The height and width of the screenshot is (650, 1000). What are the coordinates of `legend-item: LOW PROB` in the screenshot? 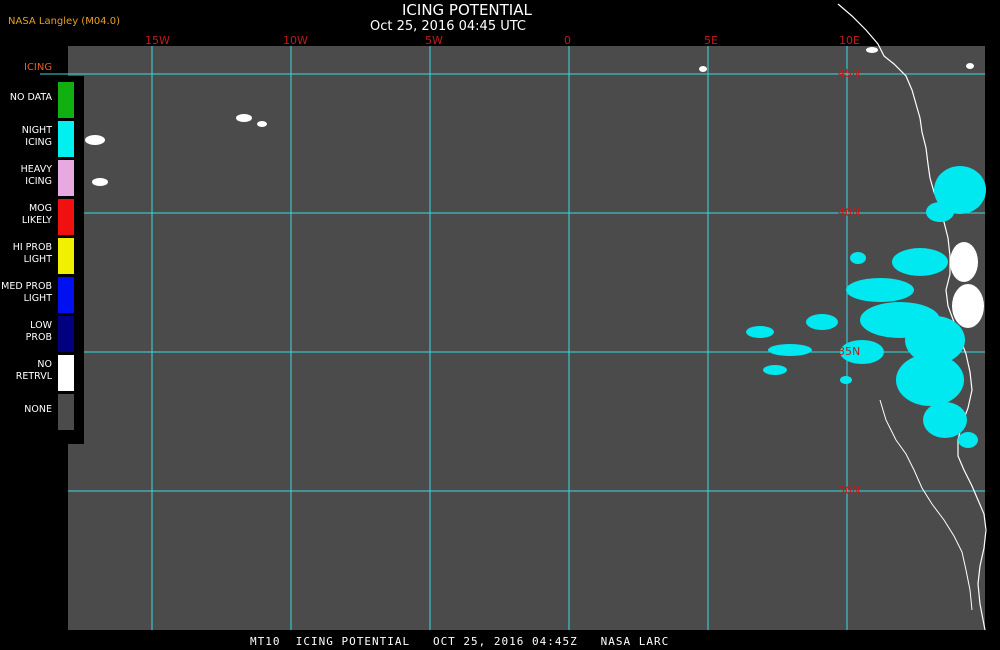 It's located at (42, 333).